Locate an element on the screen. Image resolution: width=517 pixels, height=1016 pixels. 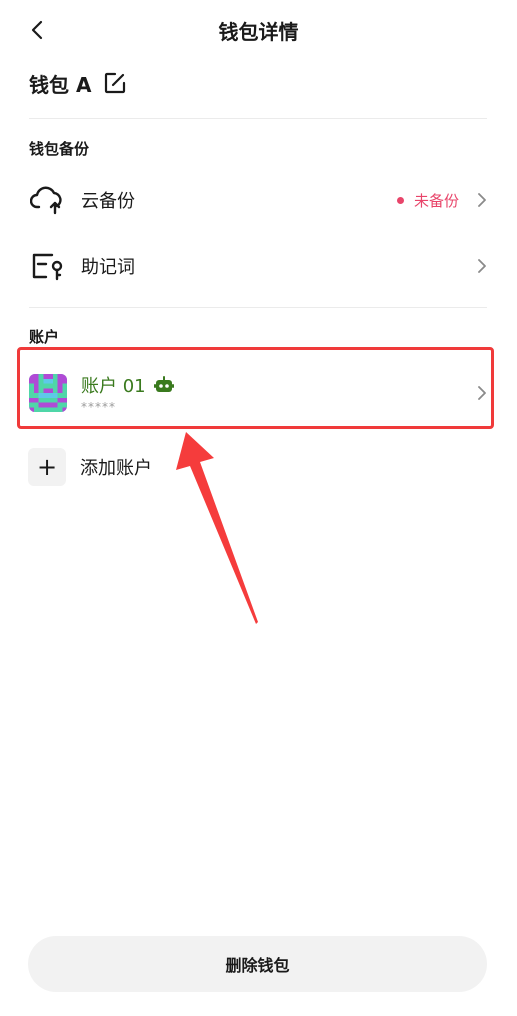
account-text: 账户 01 ***** is located at coordinates (127, 393).